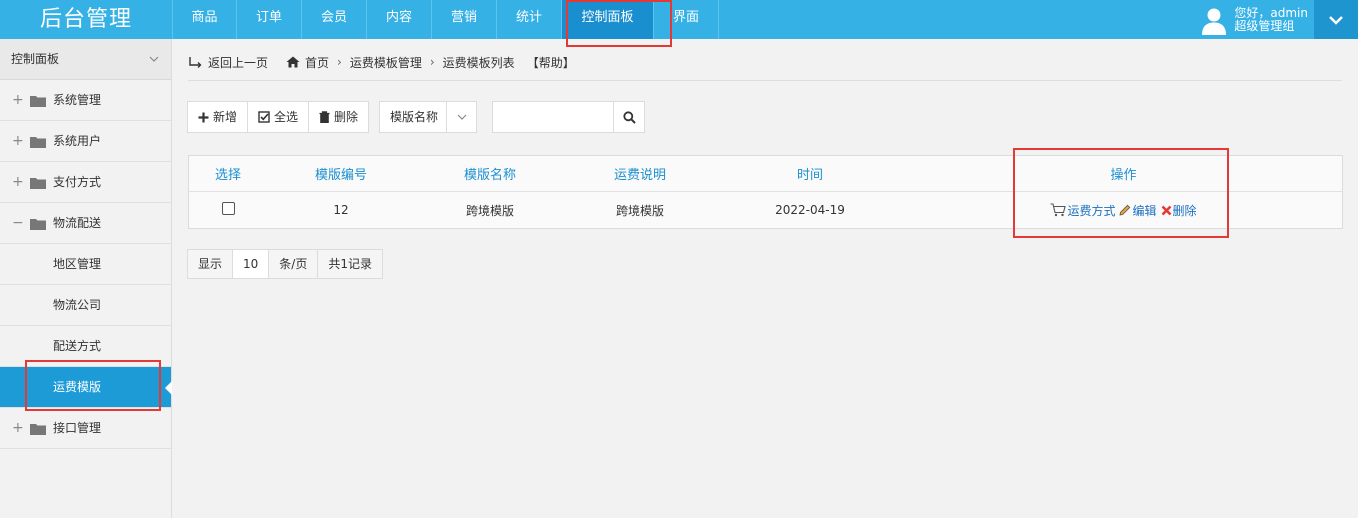 The width and height of the screenshot is (1358, 518). What do you see at coordinates (293, 62) in the screenshot?
I see `home-icon` at bounding box center [293, 62].